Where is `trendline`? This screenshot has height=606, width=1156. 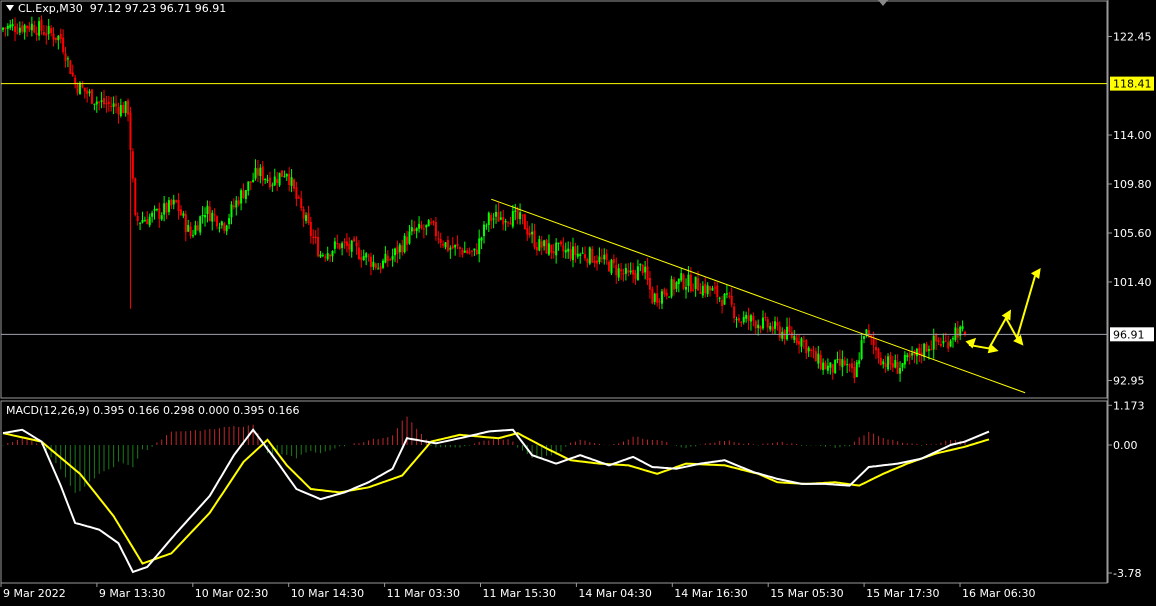
trendline is located at coordinates (758, 296).